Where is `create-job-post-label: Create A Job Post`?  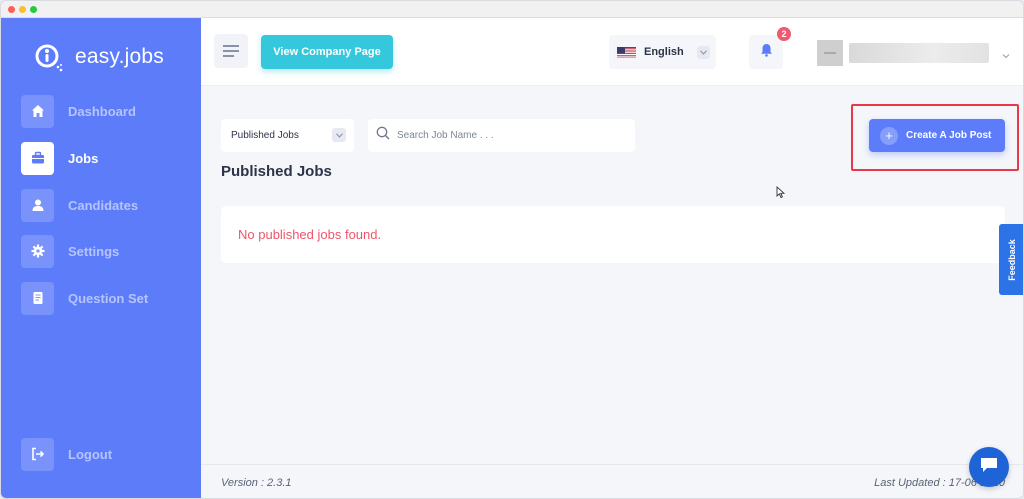
create-job-post-label: Create A Job Post is located at coordinates (949, 135).